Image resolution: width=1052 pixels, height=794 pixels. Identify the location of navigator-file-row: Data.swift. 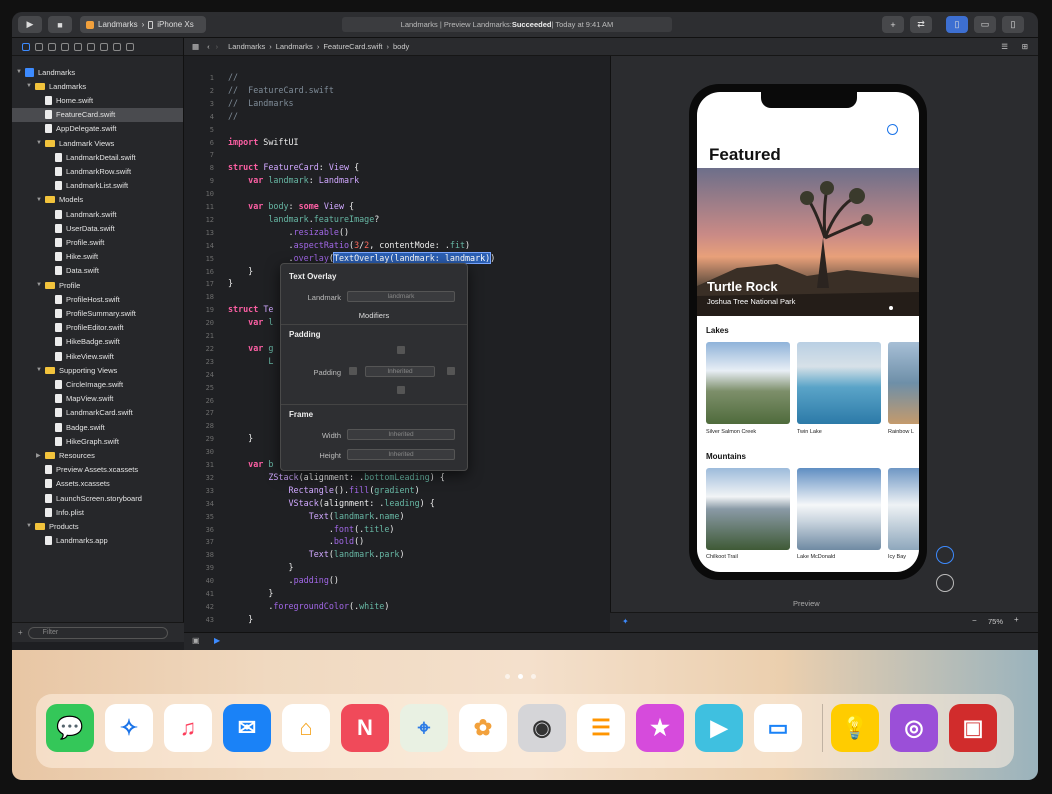
(97, 271).